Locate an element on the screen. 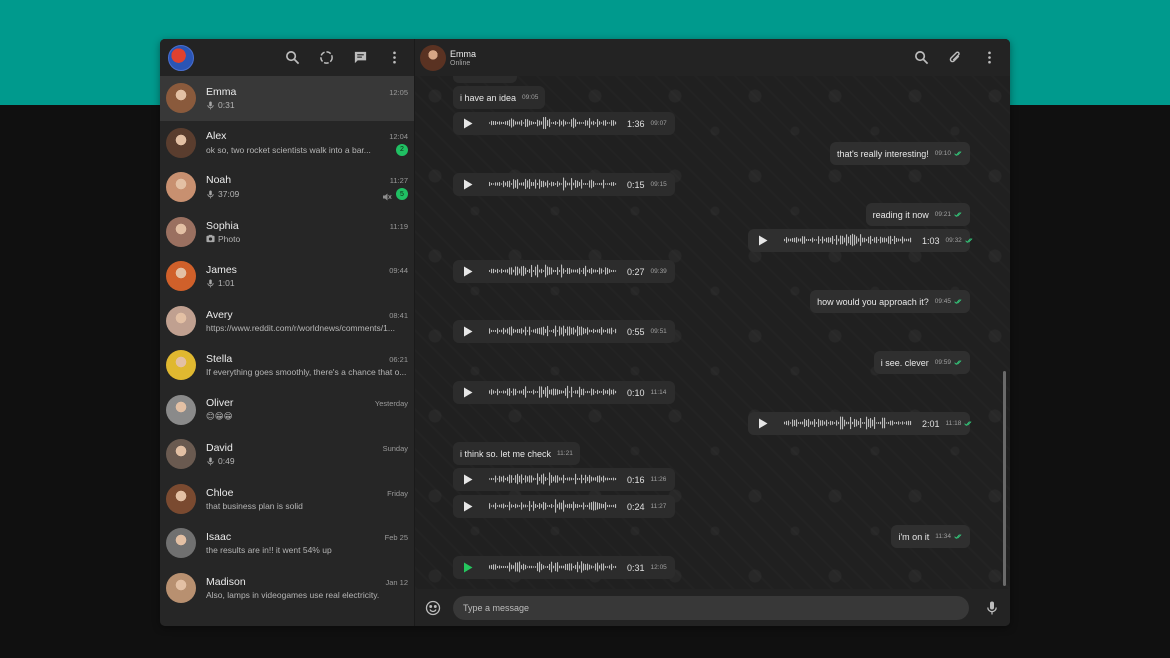 The width and height of the screenshot is (1170, 658). mic-icon is located at coordinates (992, 608).